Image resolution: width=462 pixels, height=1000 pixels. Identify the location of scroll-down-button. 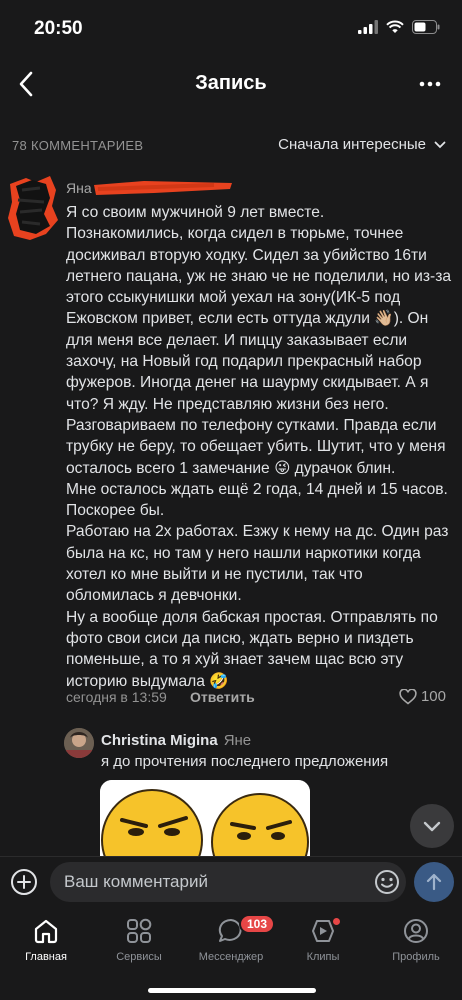
(432, 826).